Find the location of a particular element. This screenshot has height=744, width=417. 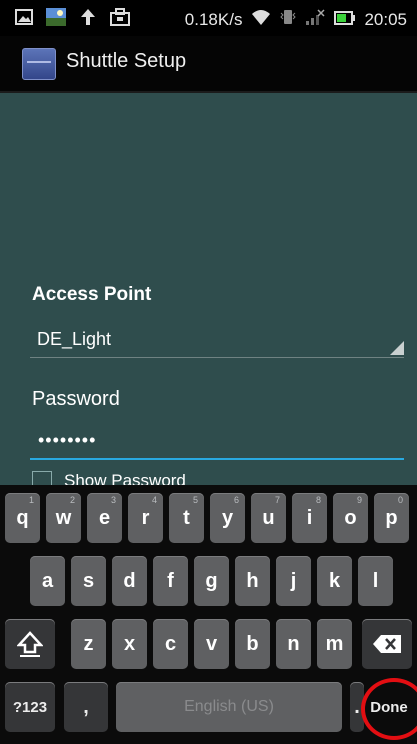

key-u: 7u is located at coordinates (268, 518).